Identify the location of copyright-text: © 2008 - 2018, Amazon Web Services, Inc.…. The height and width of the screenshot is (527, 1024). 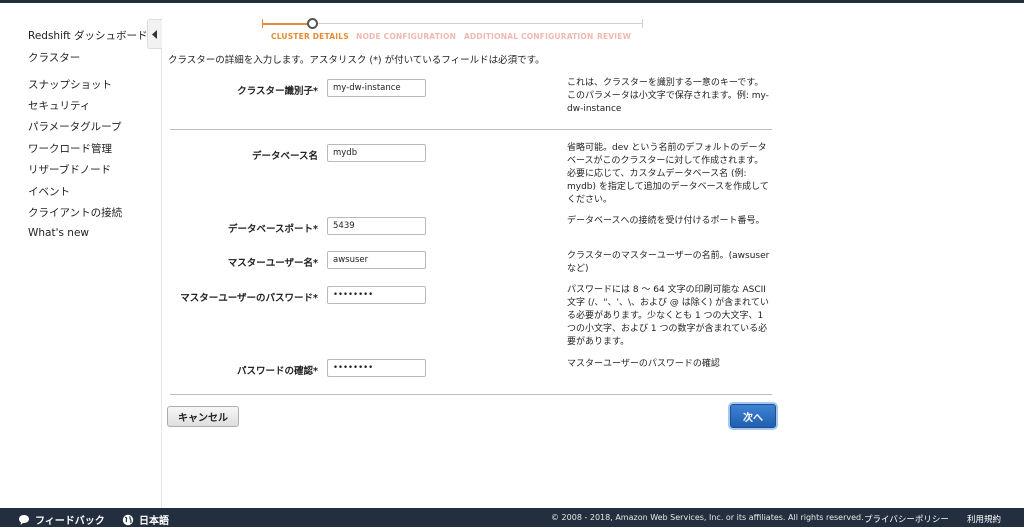
(707, 517).